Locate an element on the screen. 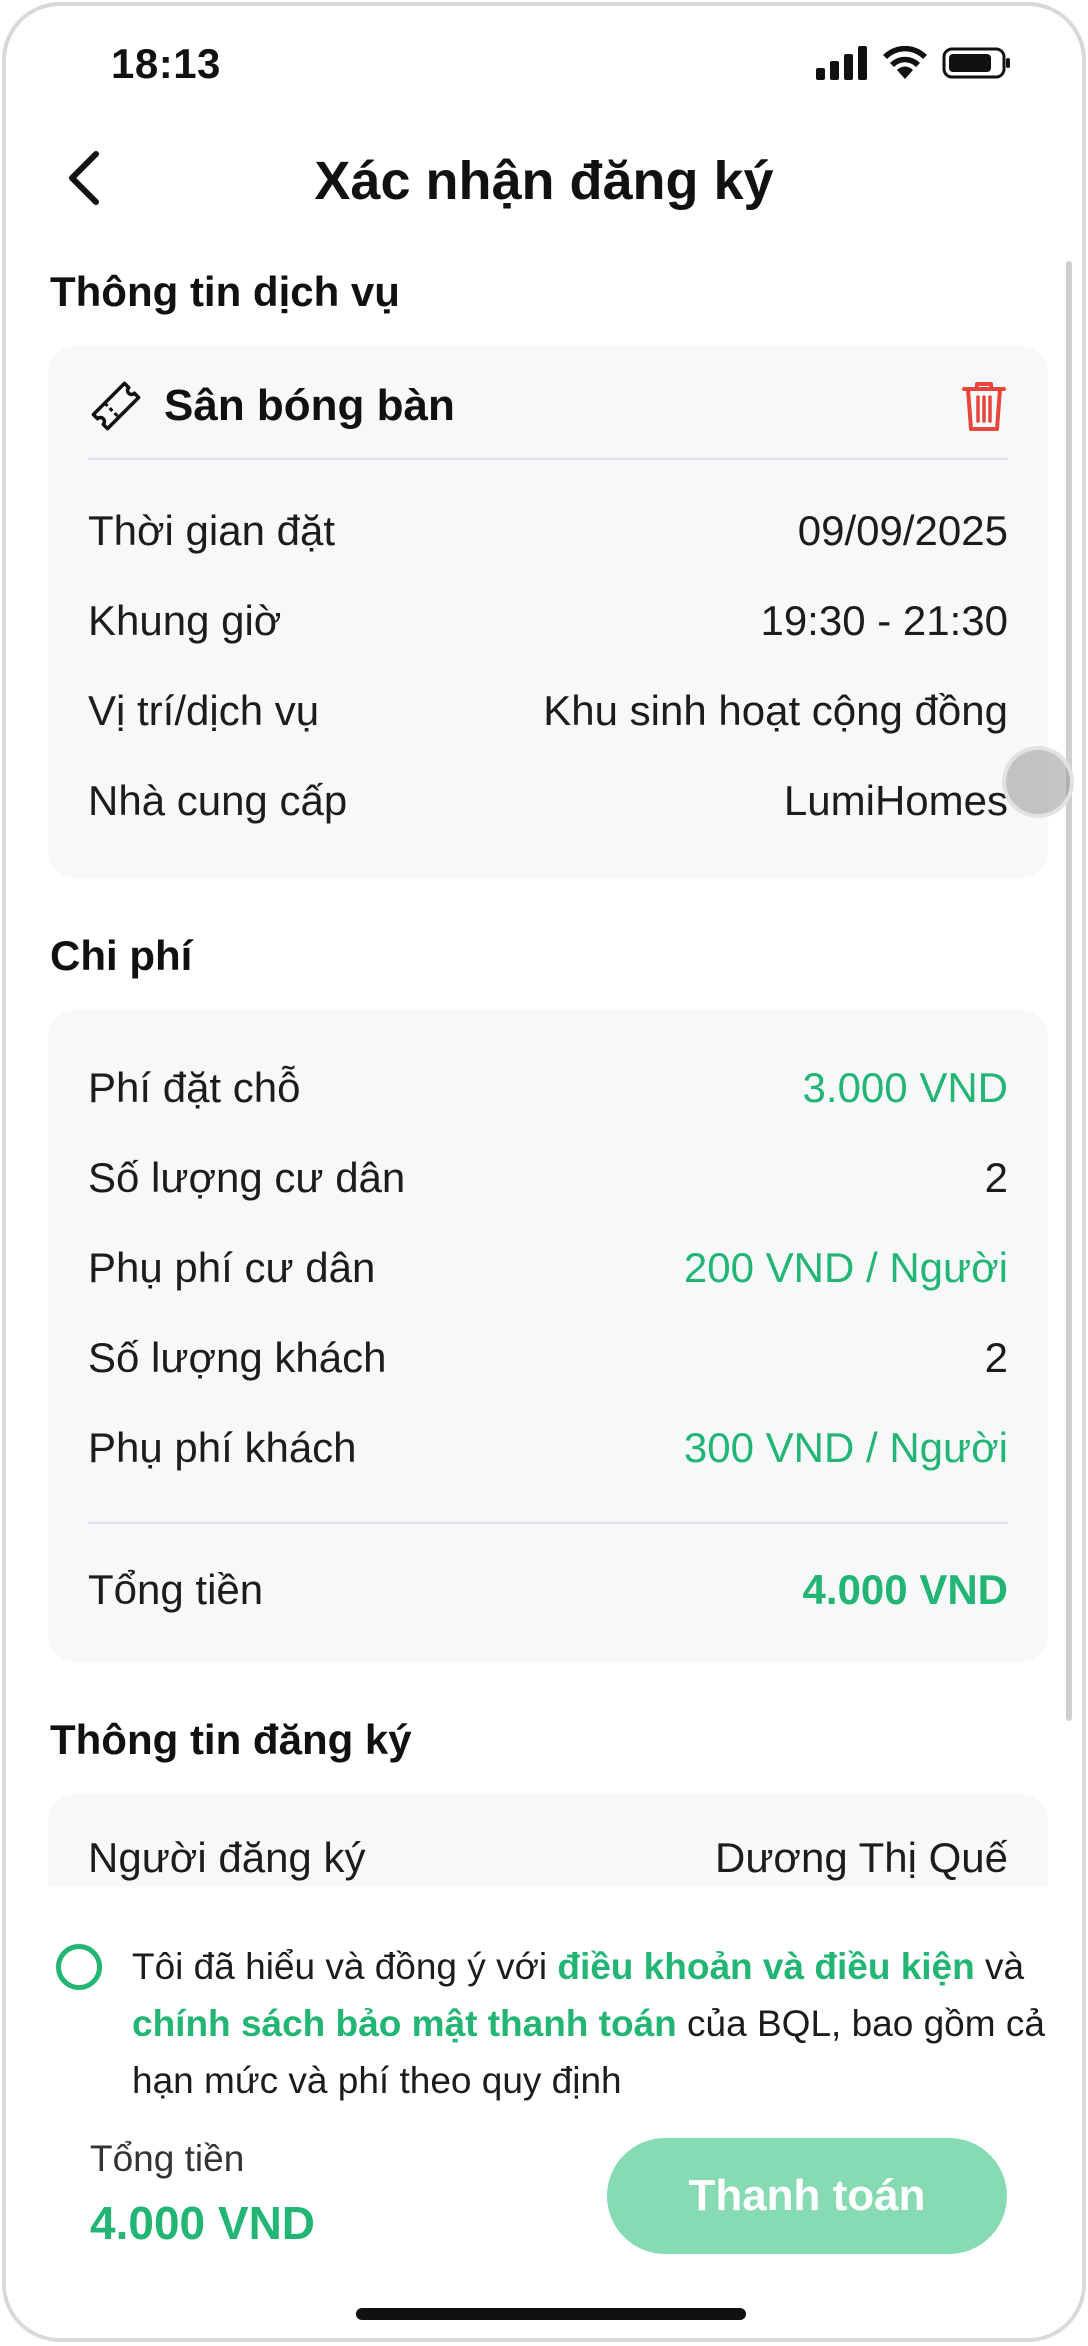 The width and height of the screenshot is (1088, 2346). row-value: Dương Thị Quế is located at coordinates (861, 1857).